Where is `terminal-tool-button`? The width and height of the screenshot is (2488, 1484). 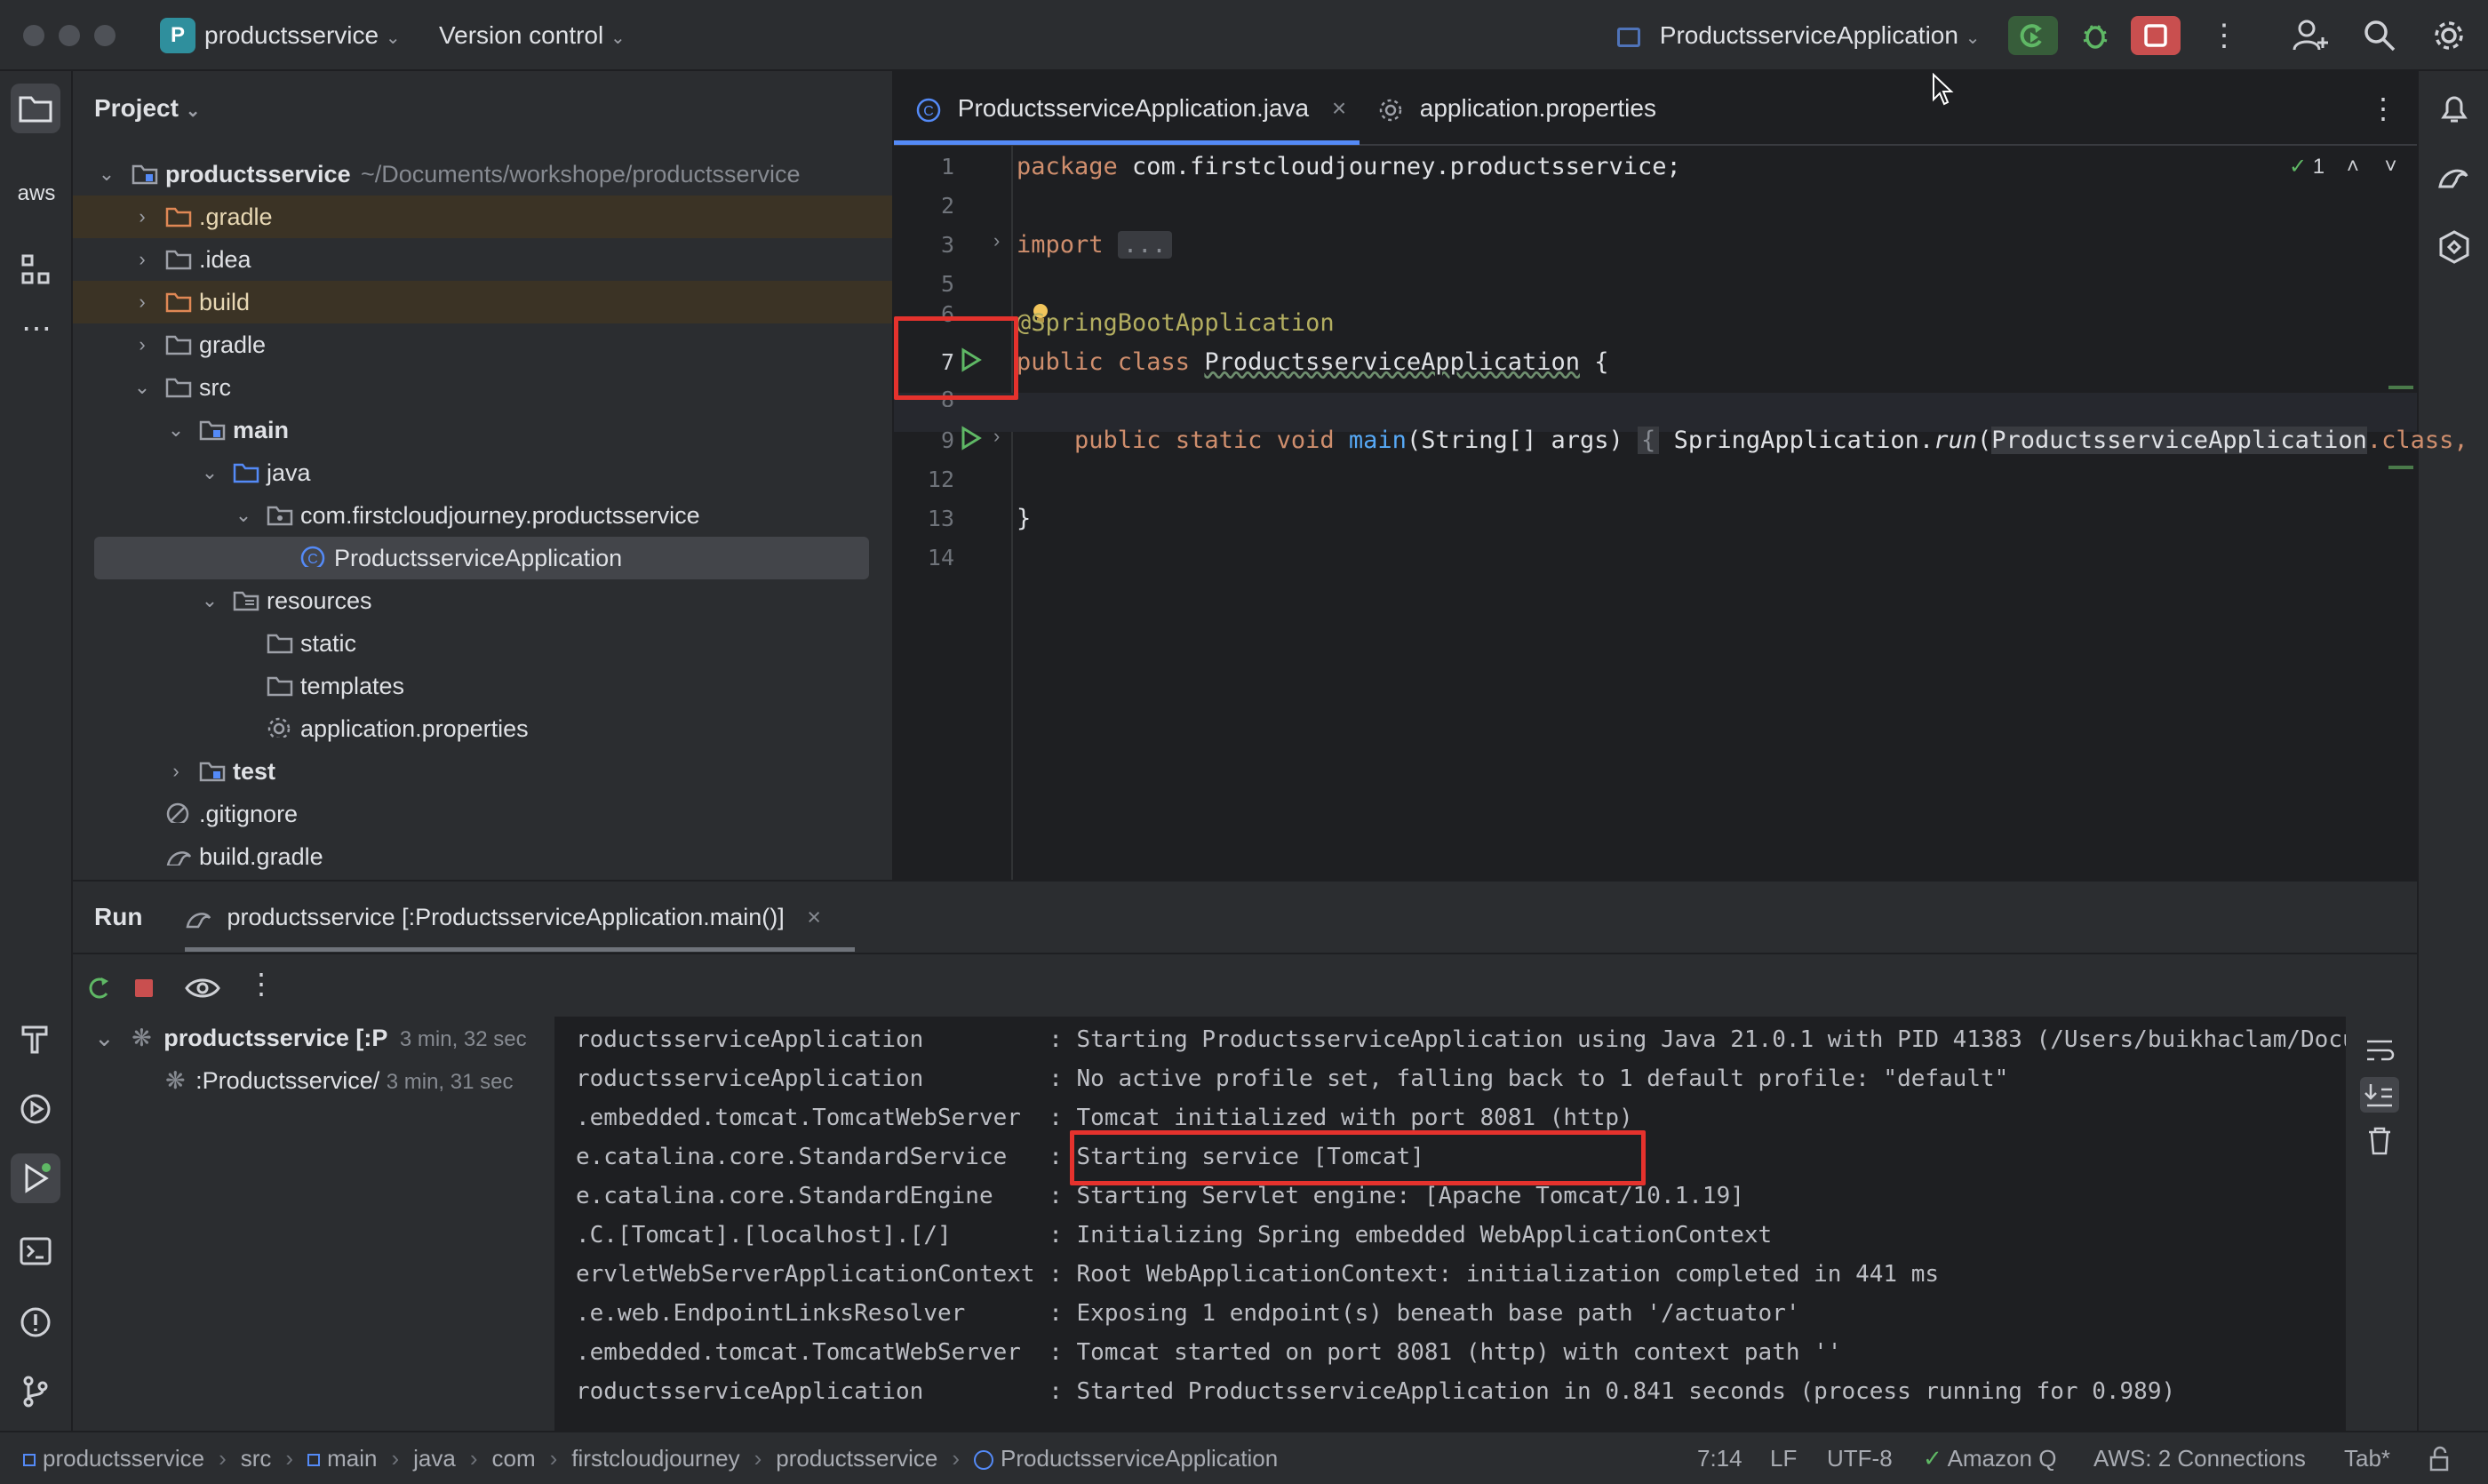
terminal-tool-button is located at coordinates (35, 1251).